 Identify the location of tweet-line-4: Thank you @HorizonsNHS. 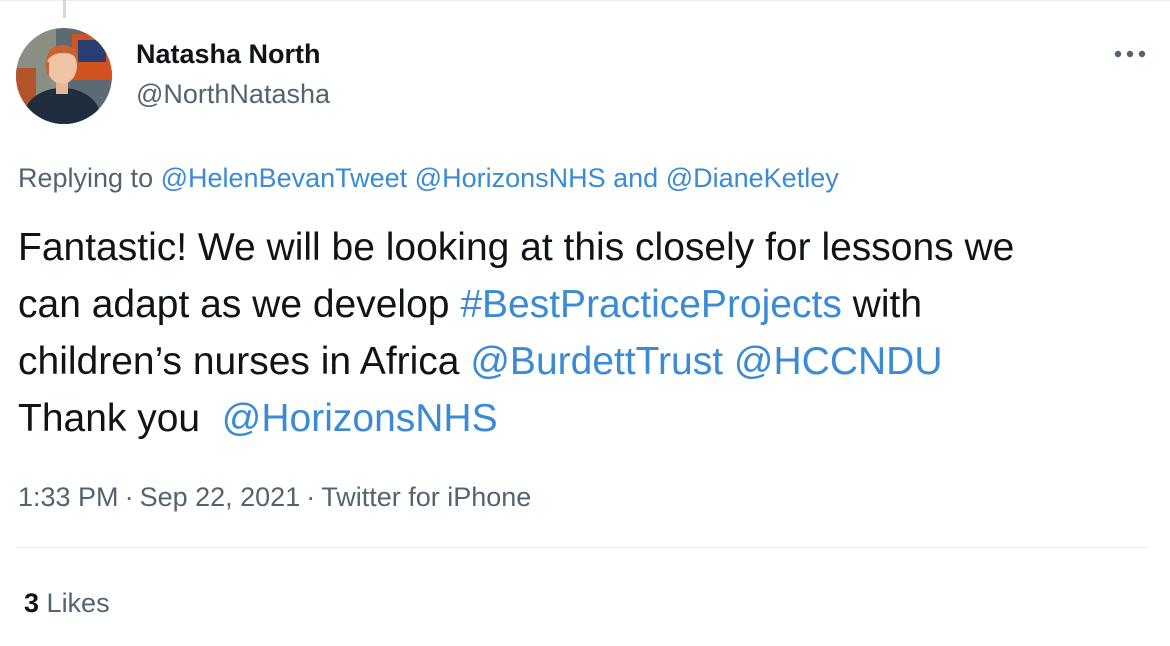
(588, 418).